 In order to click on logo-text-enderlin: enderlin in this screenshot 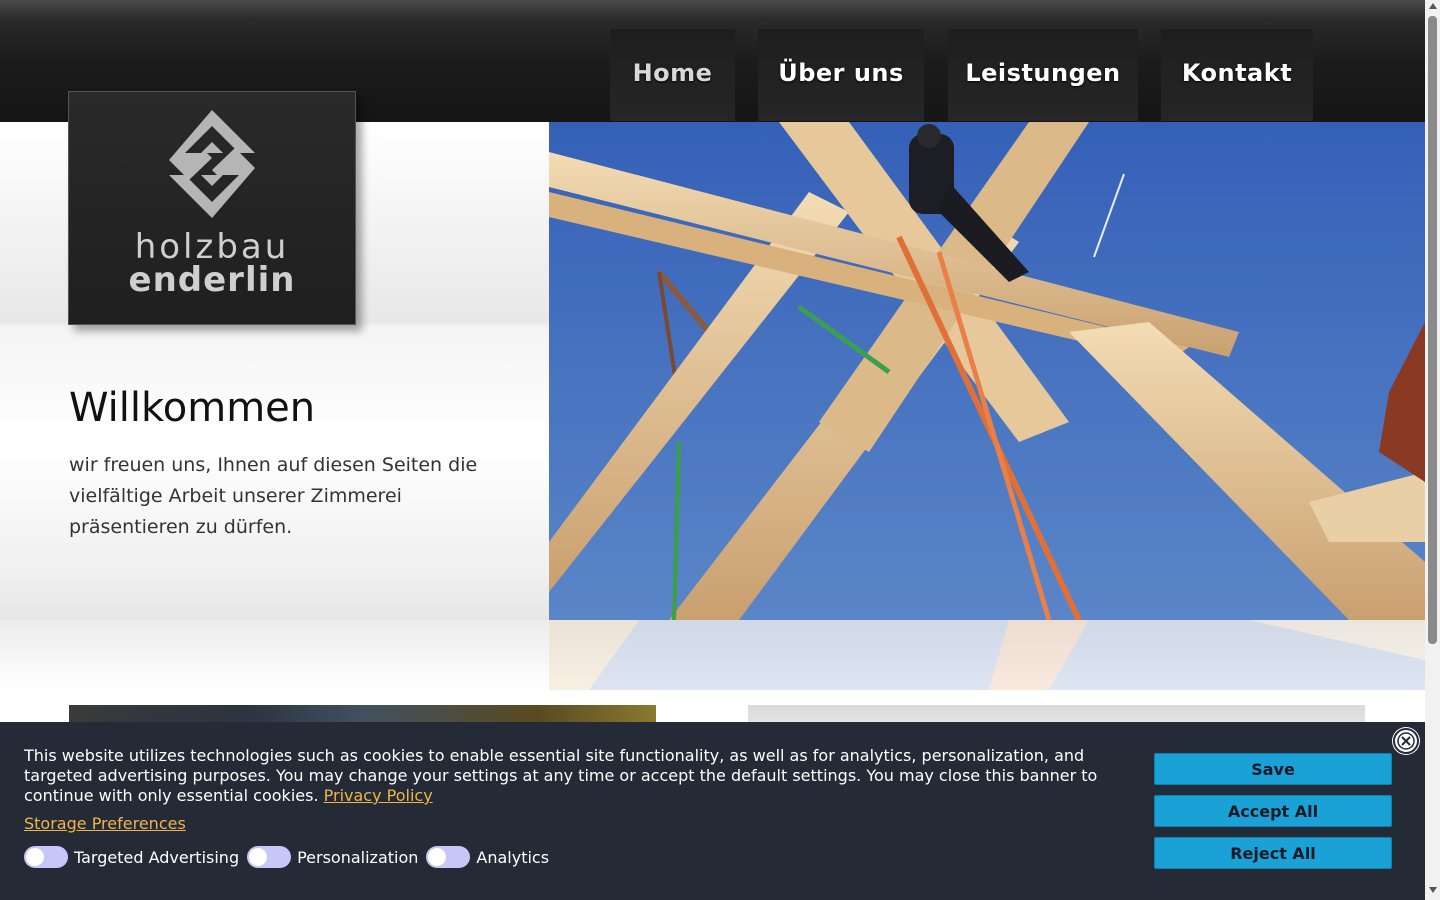, I will do `click(212, 280)`.